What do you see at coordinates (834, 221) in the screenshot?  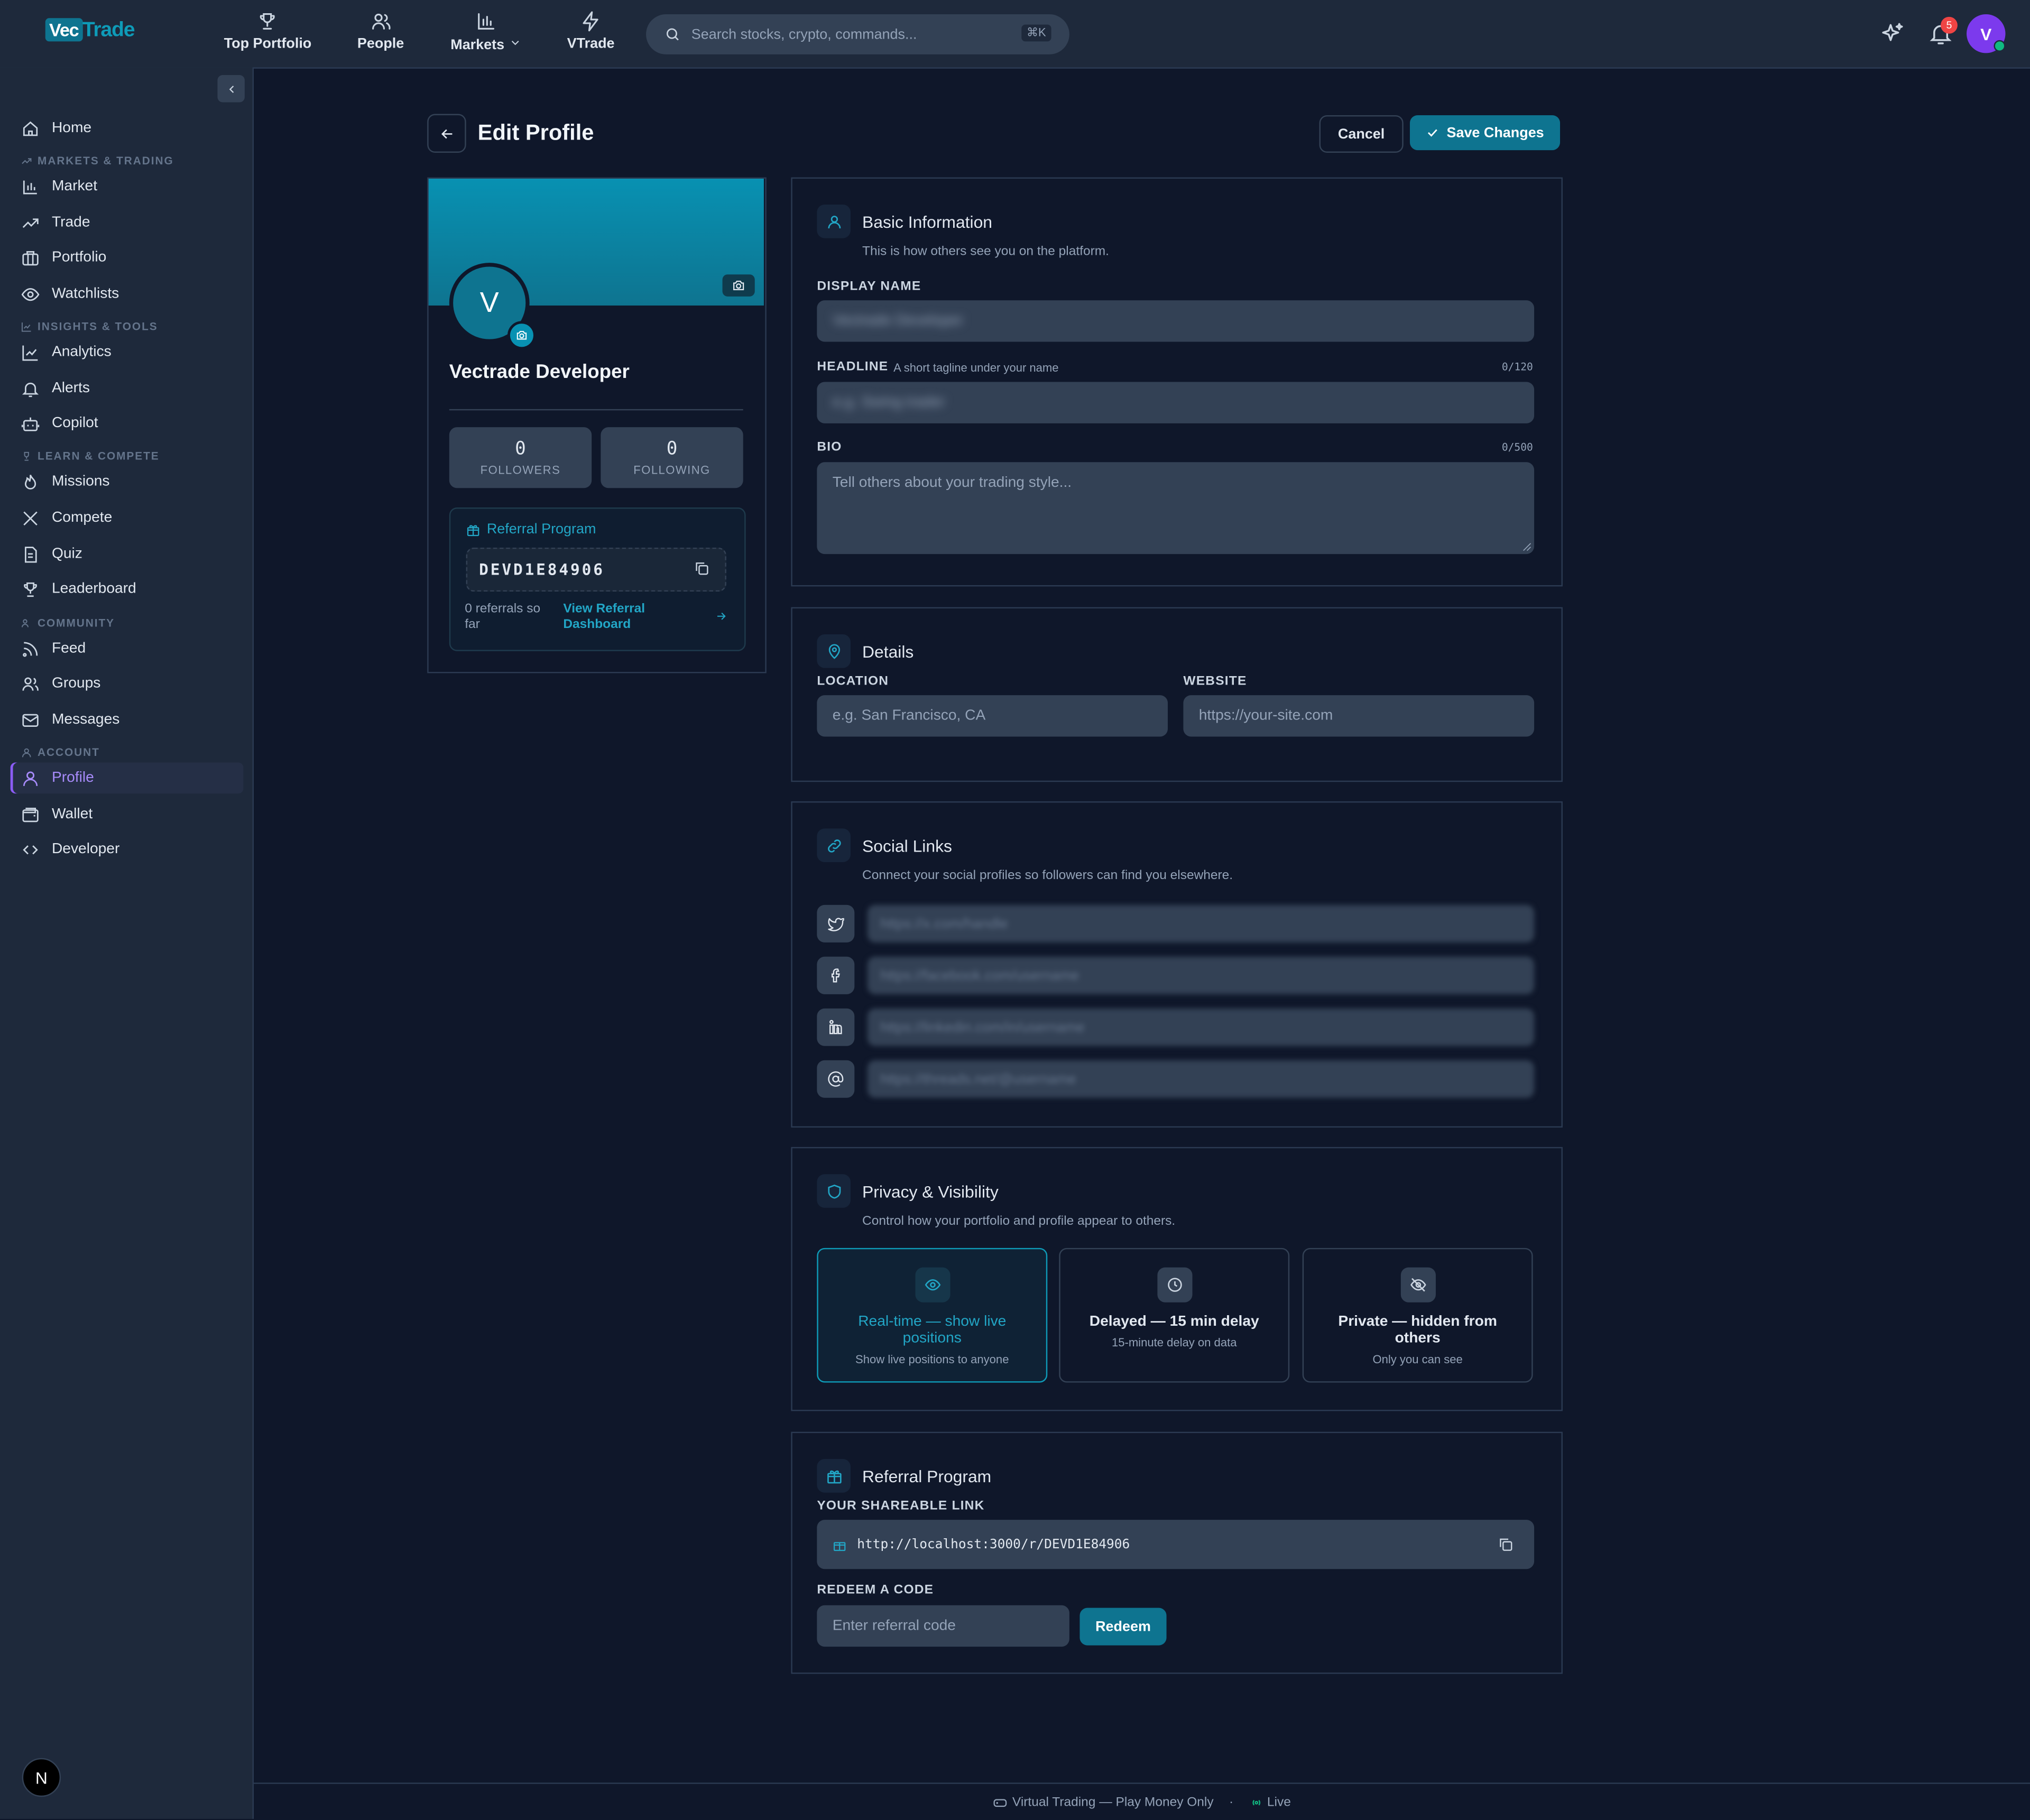 I see `user-icon-wrap` at bounding box center [834, 221].